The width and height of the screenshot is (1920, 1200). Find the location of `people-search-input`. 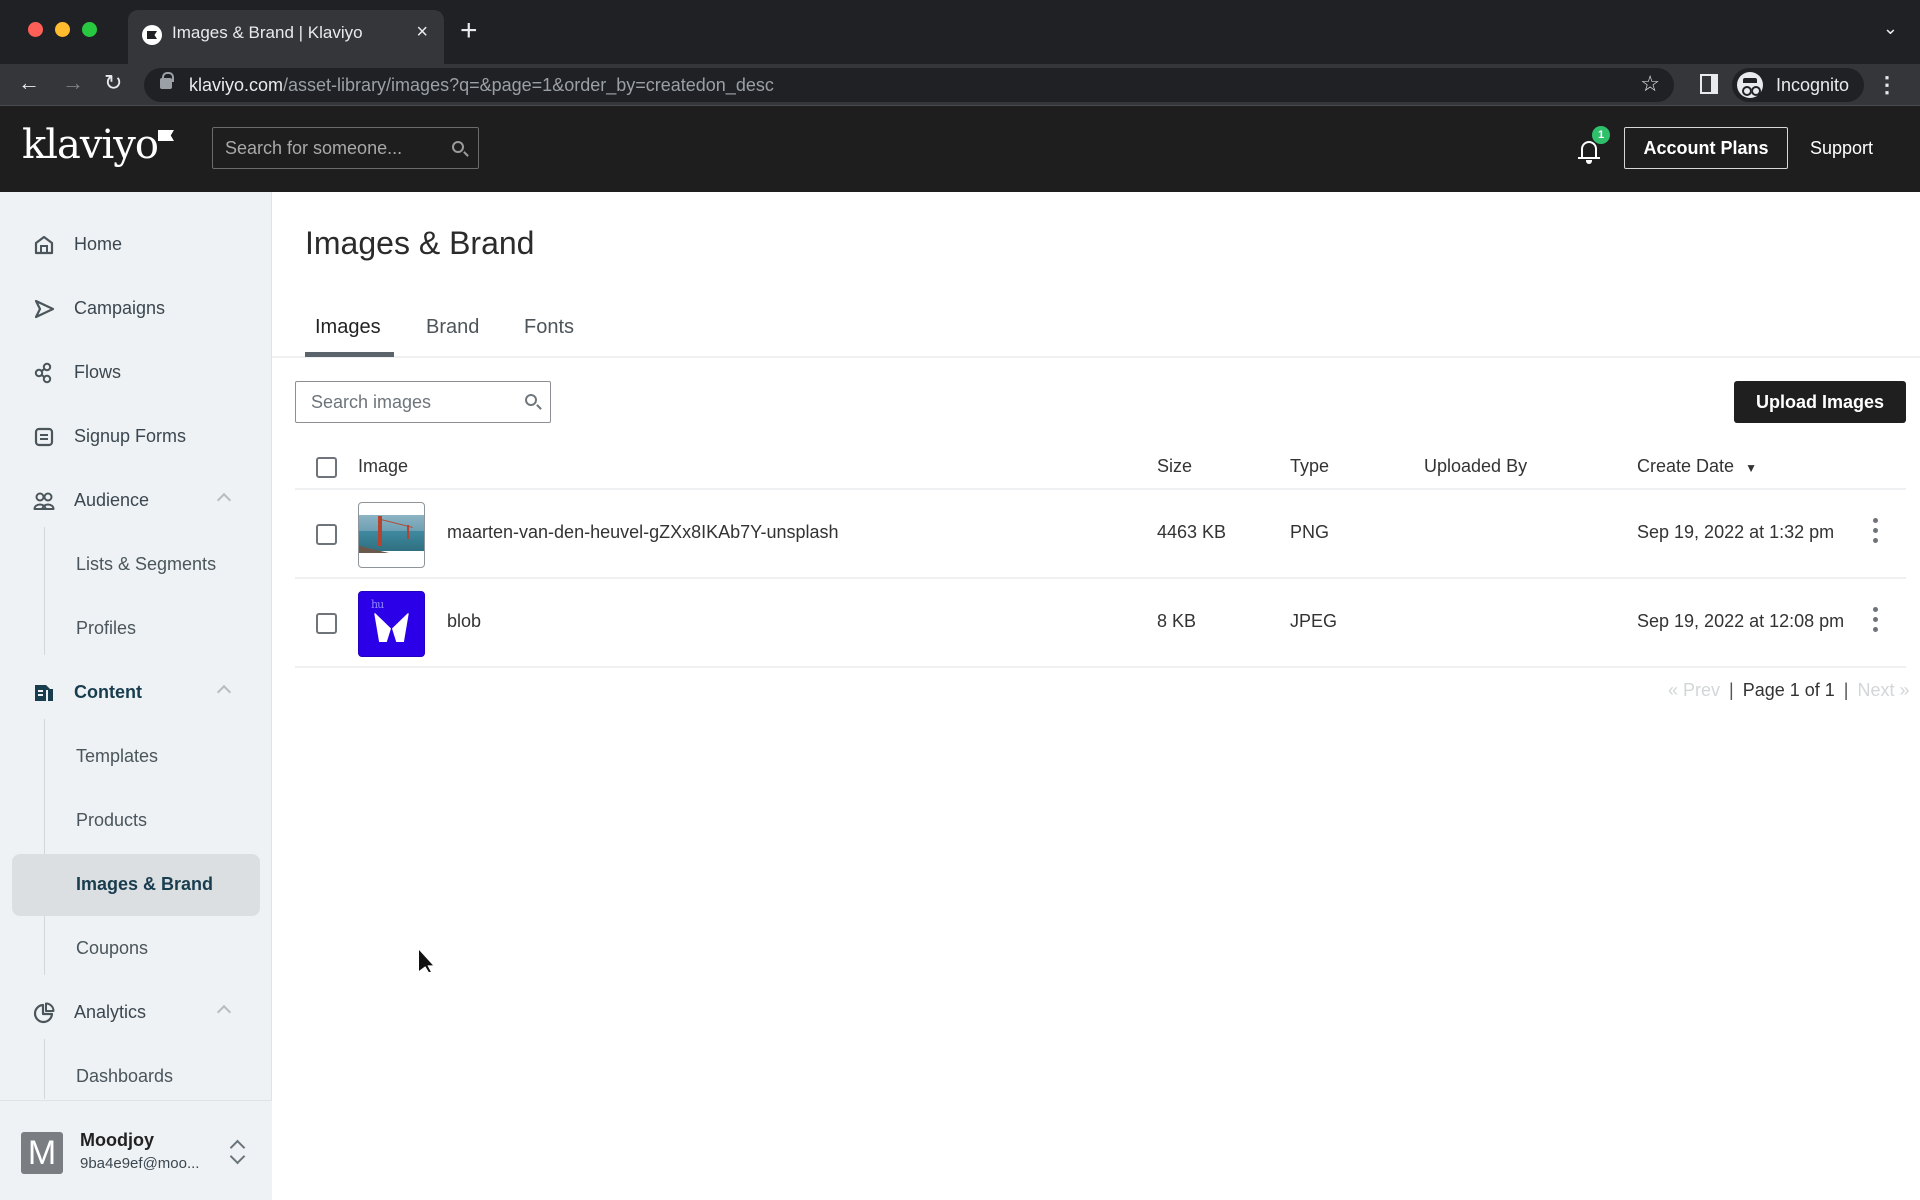

people-search-input is located at coordinates (335, 148).